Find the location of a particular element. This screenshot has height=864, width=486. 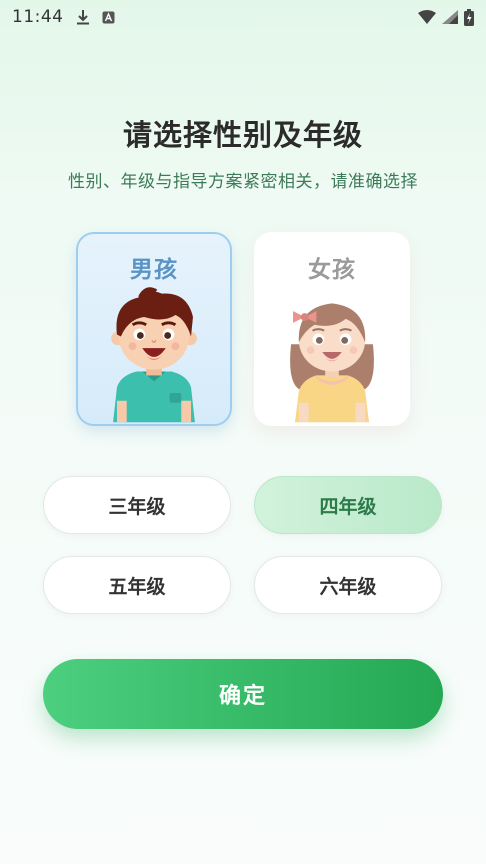

grade-option-3: 三年级 is located at coordinates (137, 505).